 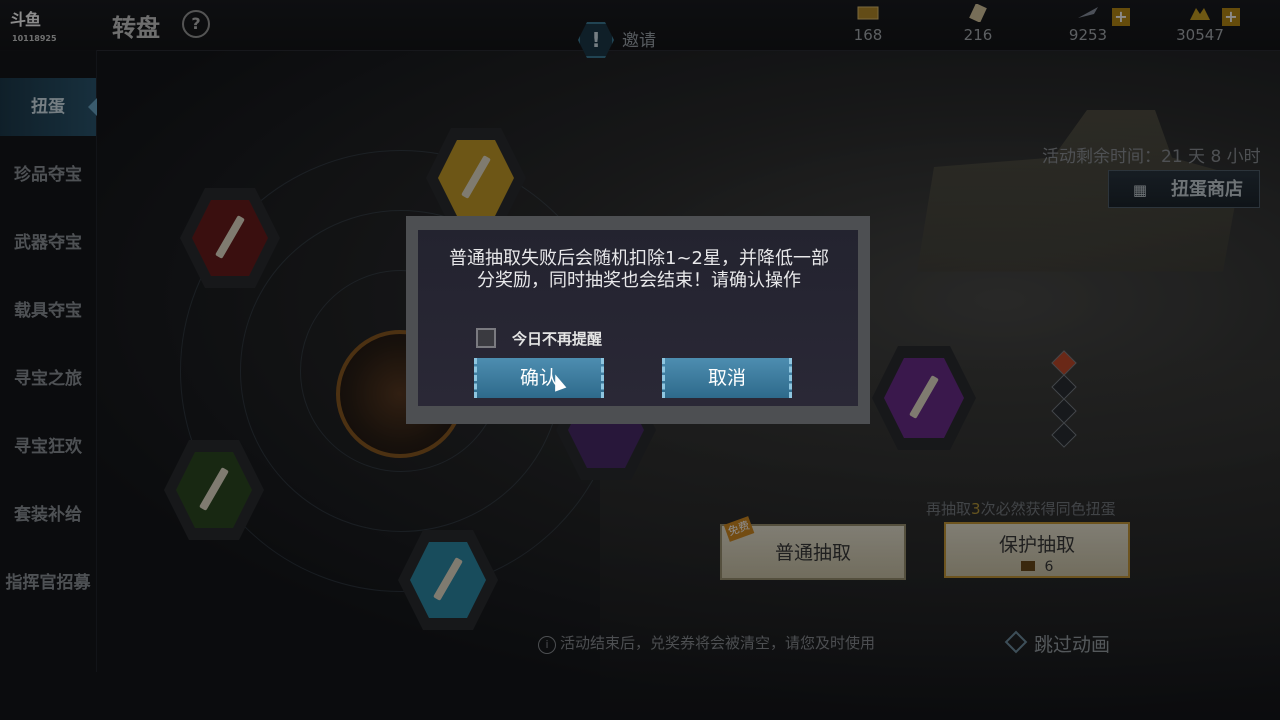 What do you see at coordinates (639, 269) in the screenshot?
I see `dialog-message: 普通抽取失败后会随机扣除1~2星，并降低一部分奖励，同时抽奖也会结束！请确认操作` at bounding box center [639, 269].